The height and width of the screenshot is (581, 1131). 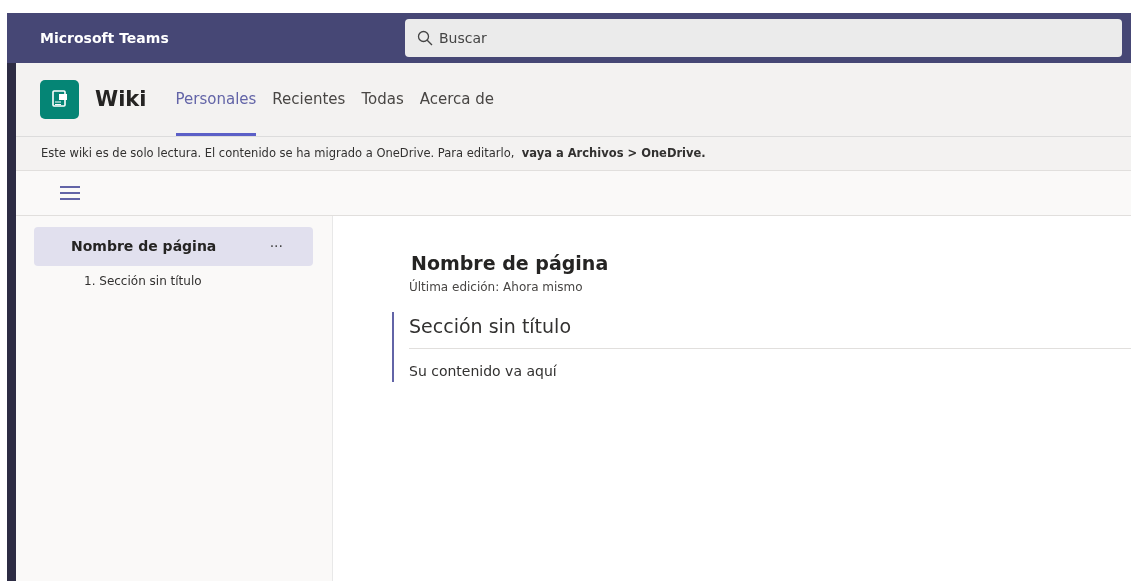 I want to click on search-field: Buscar, so click(x=763, y=38).